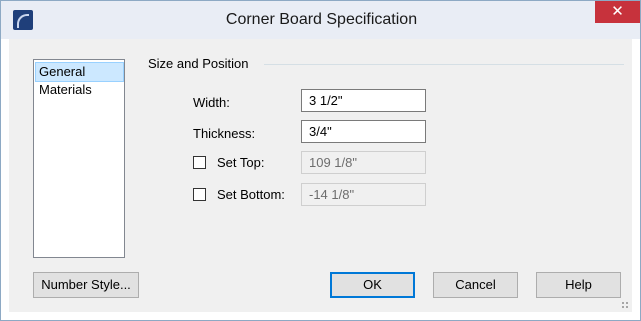 Image resolution: width=641 pixels, height=321 pixels. I want to click on cancel-button: Cancel, so click(475, 285).